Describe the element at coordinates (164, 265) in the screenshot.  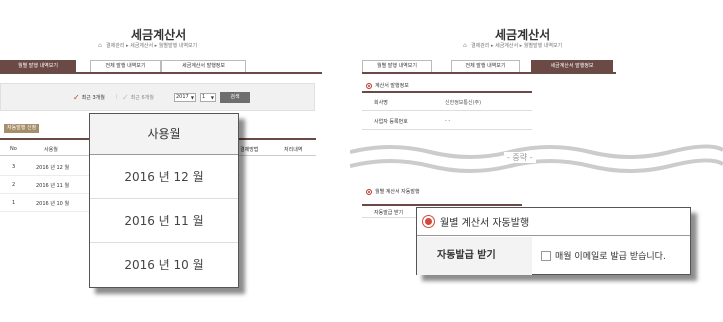
I see `callout-month-item: 2016 년 10 월` at that location.